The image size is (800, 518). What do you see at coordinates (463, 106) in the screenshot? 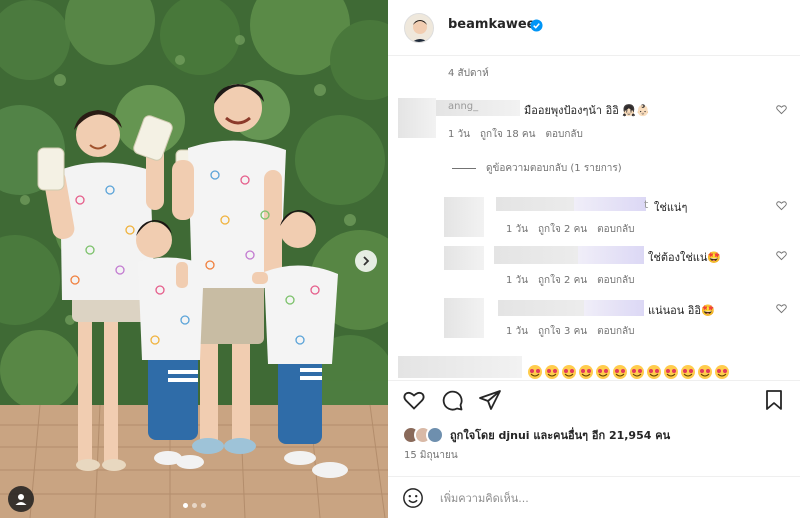
I see `commenter-username-partial: anng_` at bounding box center [463, 106].